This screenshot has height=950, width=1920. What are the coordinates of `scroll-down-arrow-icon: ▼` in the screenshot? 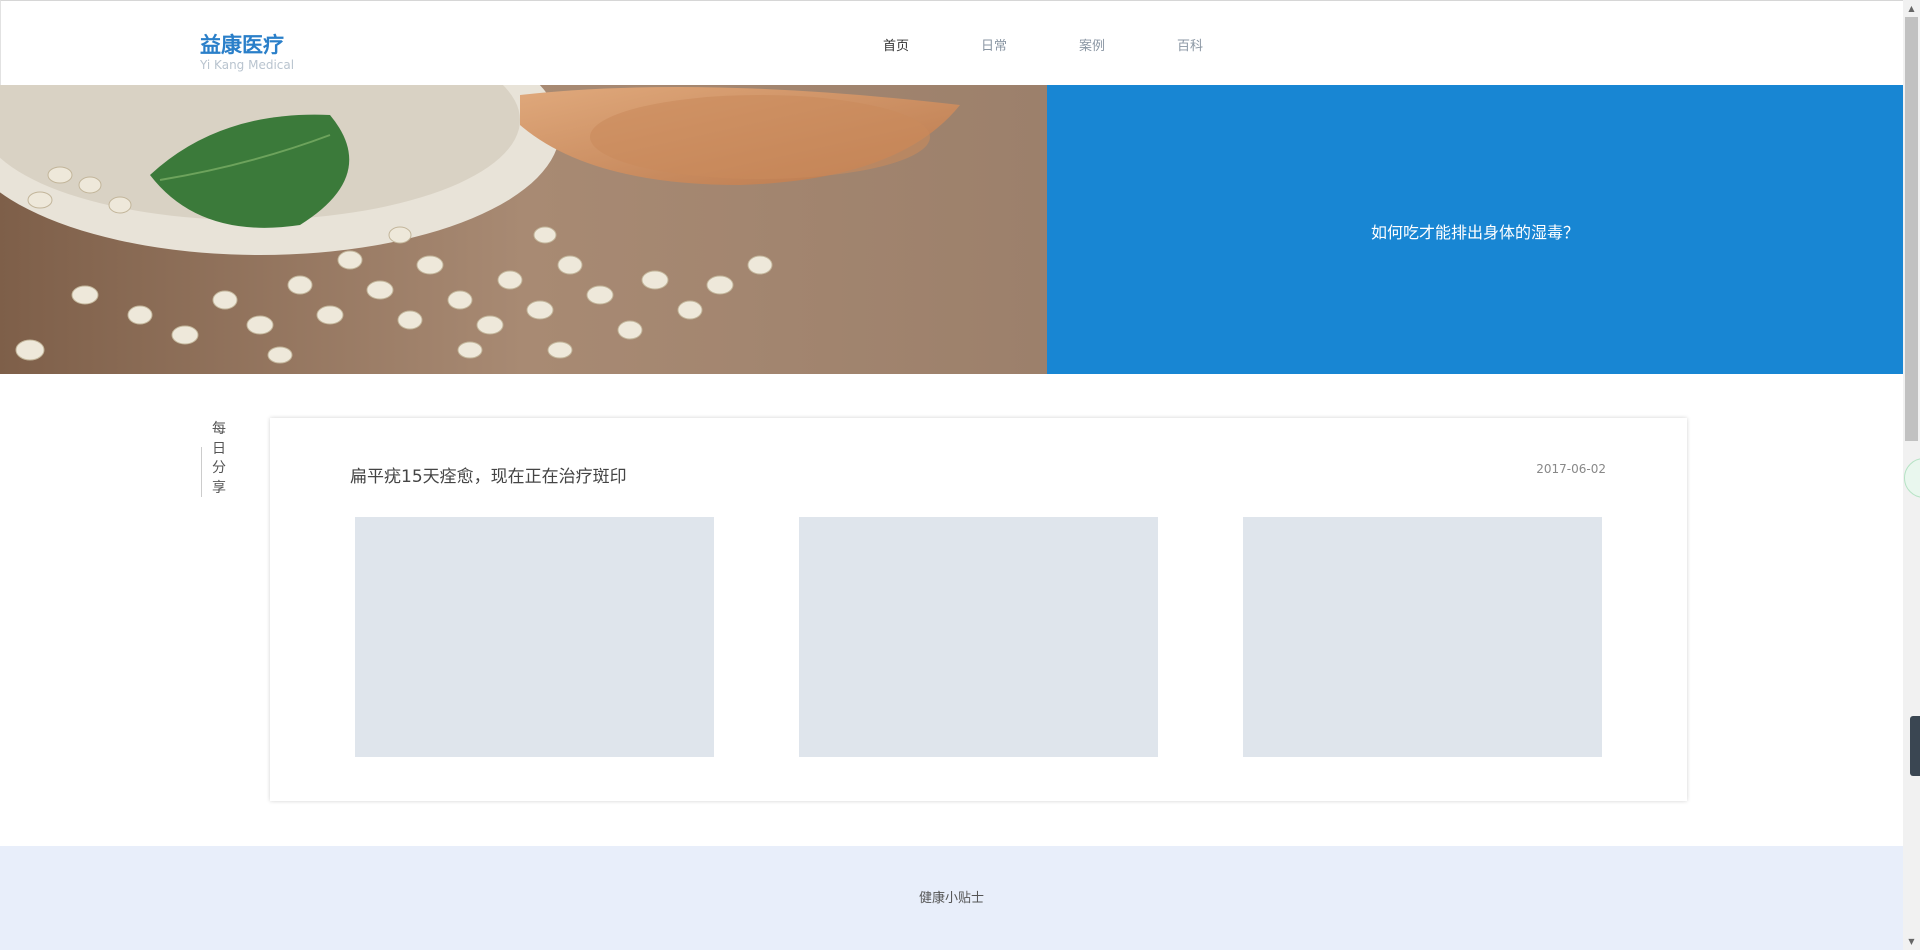 It's located at (1911, 941).